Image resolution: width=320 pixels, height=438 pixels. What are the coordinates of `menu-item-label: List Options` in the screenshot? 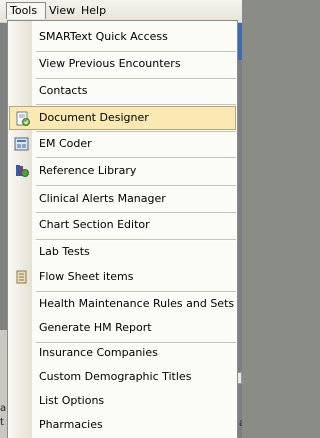 It's located at (72, 400).